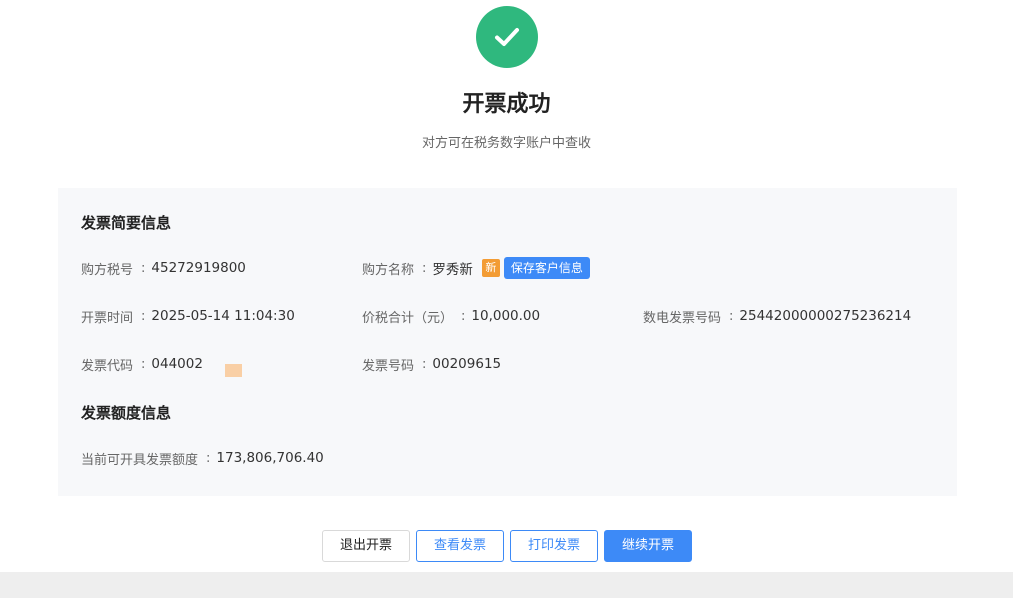  What do you see at coordinates (107, 270) in the screenshot?
I see `buyer-tax-no-label: 购方税号` at bounding box center [107, 270].